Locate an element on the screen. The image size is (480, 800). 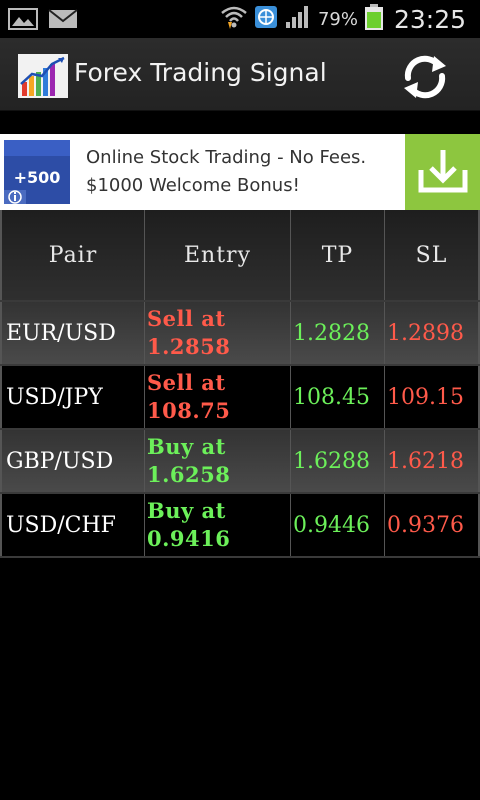
sl-cell: 0.9376 is located at coordinates (432, 525).